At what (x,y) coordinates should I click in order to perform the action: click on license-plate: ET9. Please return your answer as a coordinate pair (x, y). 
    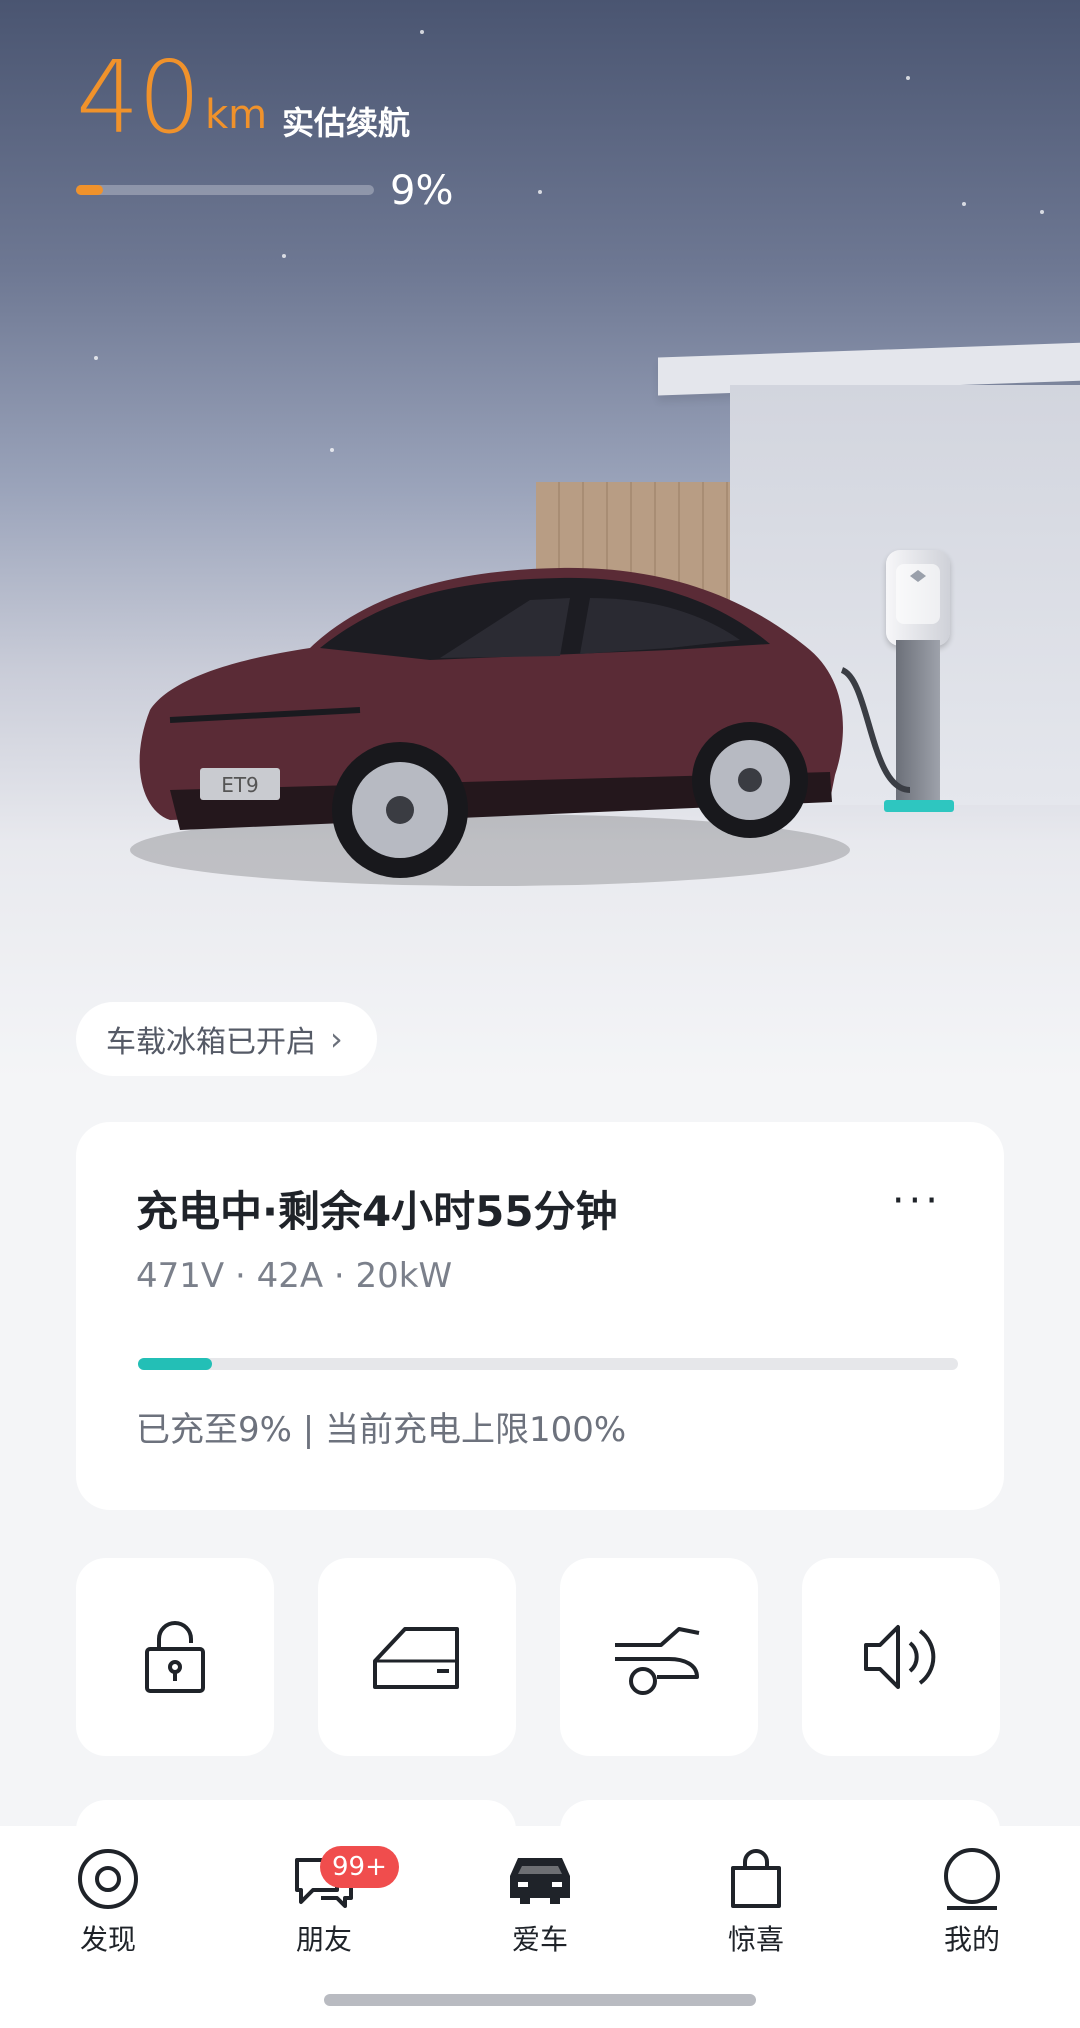
    Looking at the image, I should click on (240, 785).